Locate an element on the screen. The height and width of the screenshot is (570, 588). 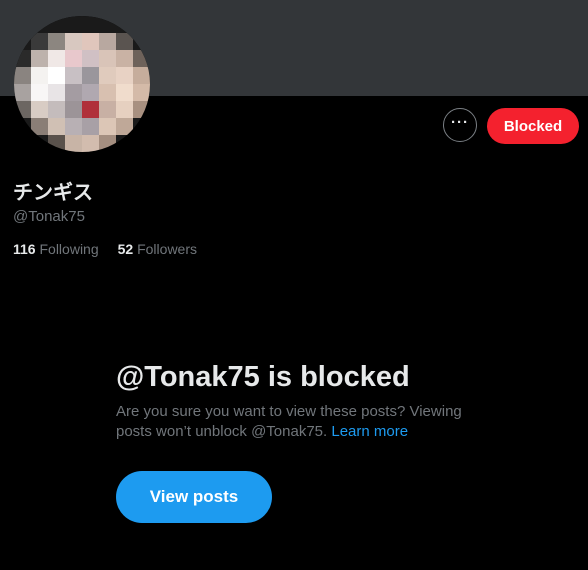
following-link: 116 Following is located at coordinates (56, 249).